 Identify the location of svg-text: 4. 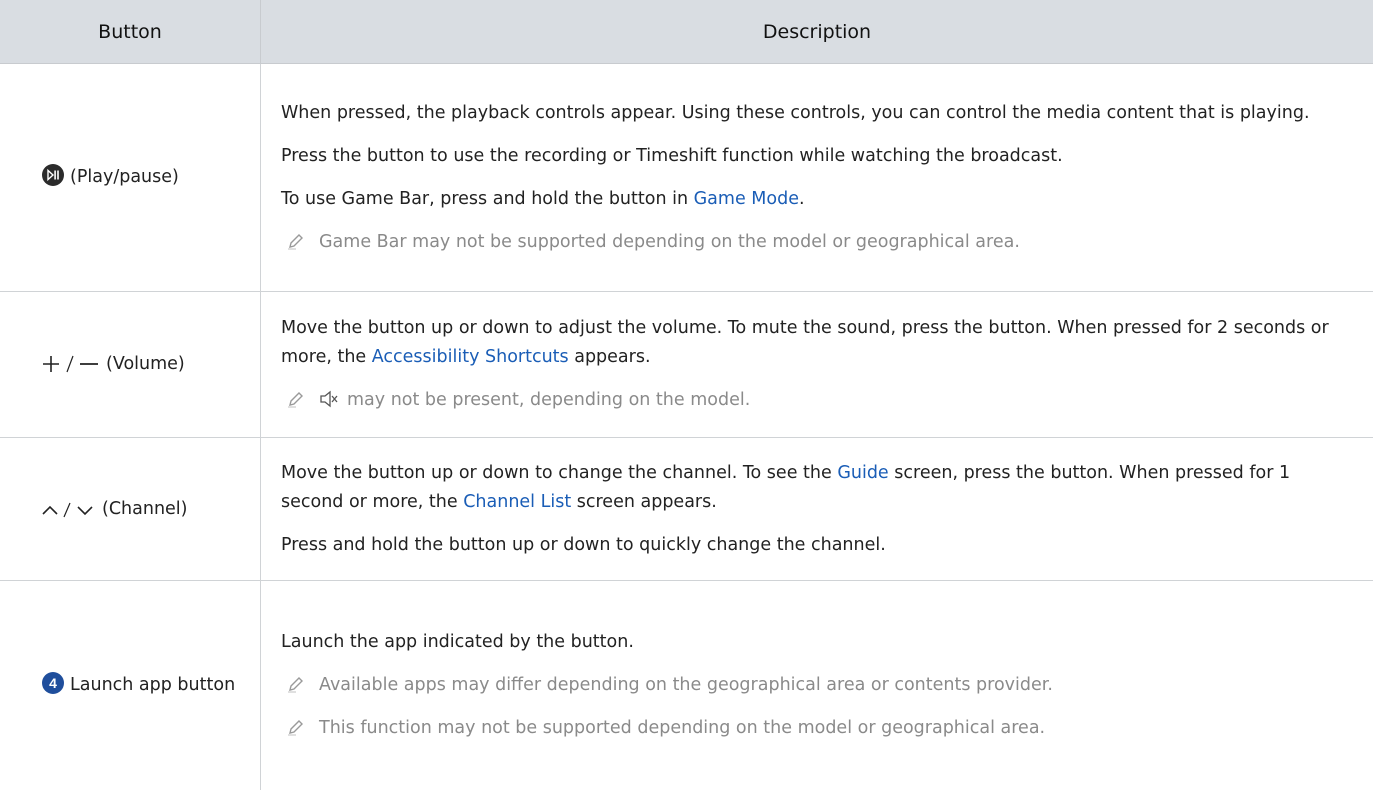
(53, 683).